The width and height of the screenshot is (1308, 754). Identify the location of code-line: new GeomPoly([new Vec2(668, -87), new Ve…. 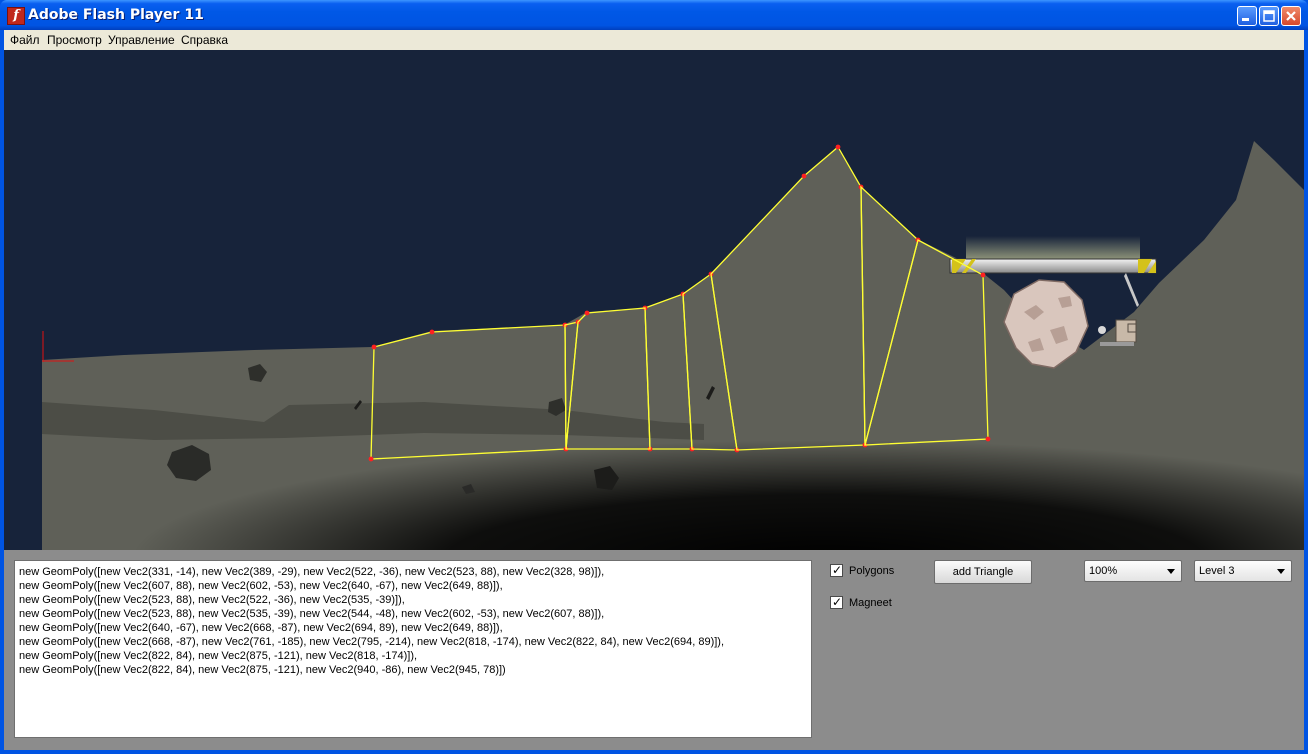
(372, 642).